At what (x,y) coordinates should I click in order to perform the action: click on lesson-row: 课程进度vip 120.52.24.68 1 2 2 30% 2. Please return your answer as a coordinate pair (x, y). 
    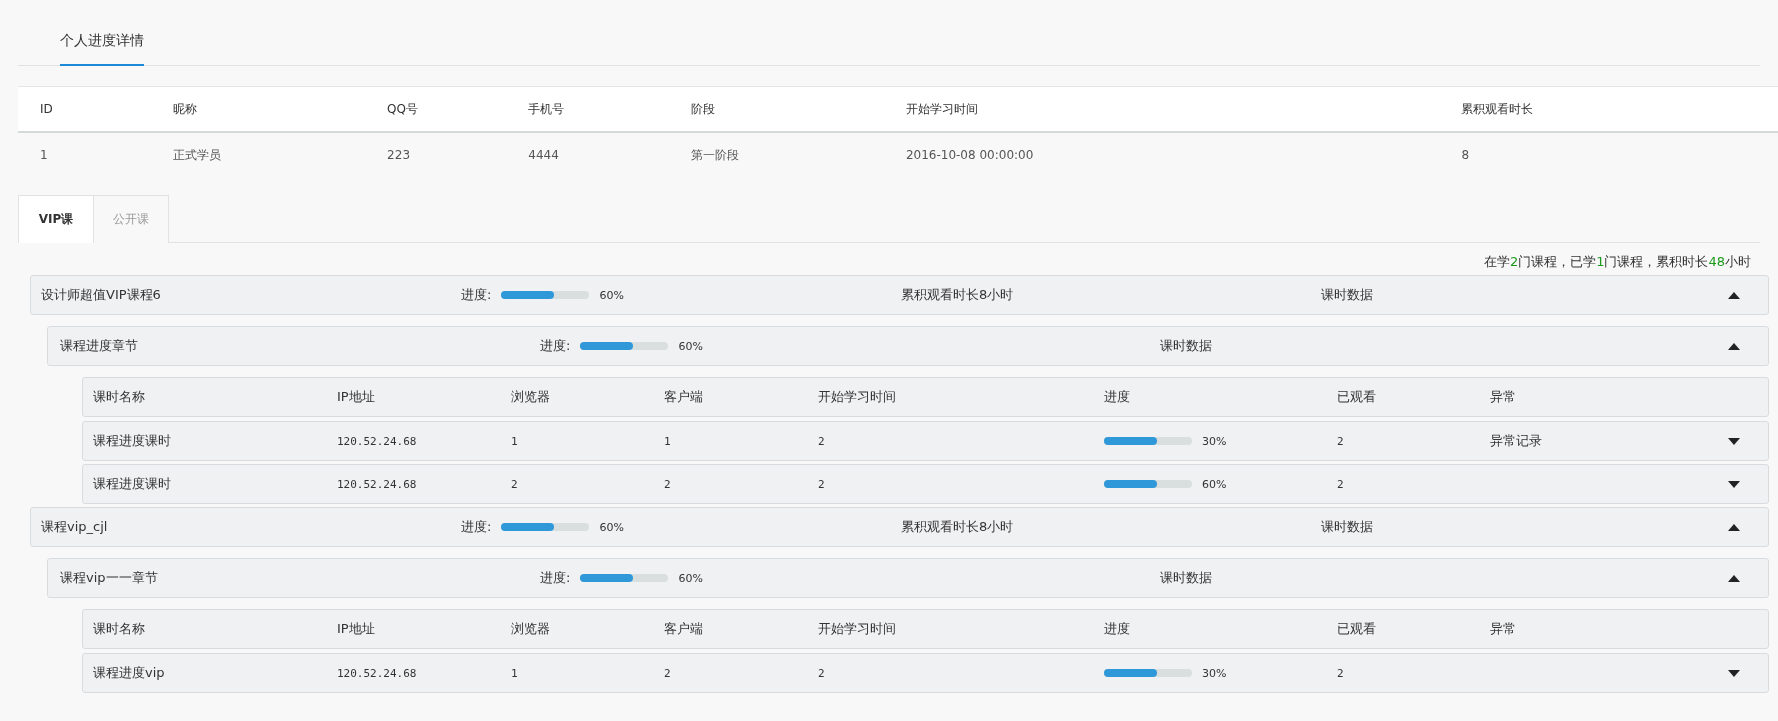
    Looking at the image, I should click on (925, 673).